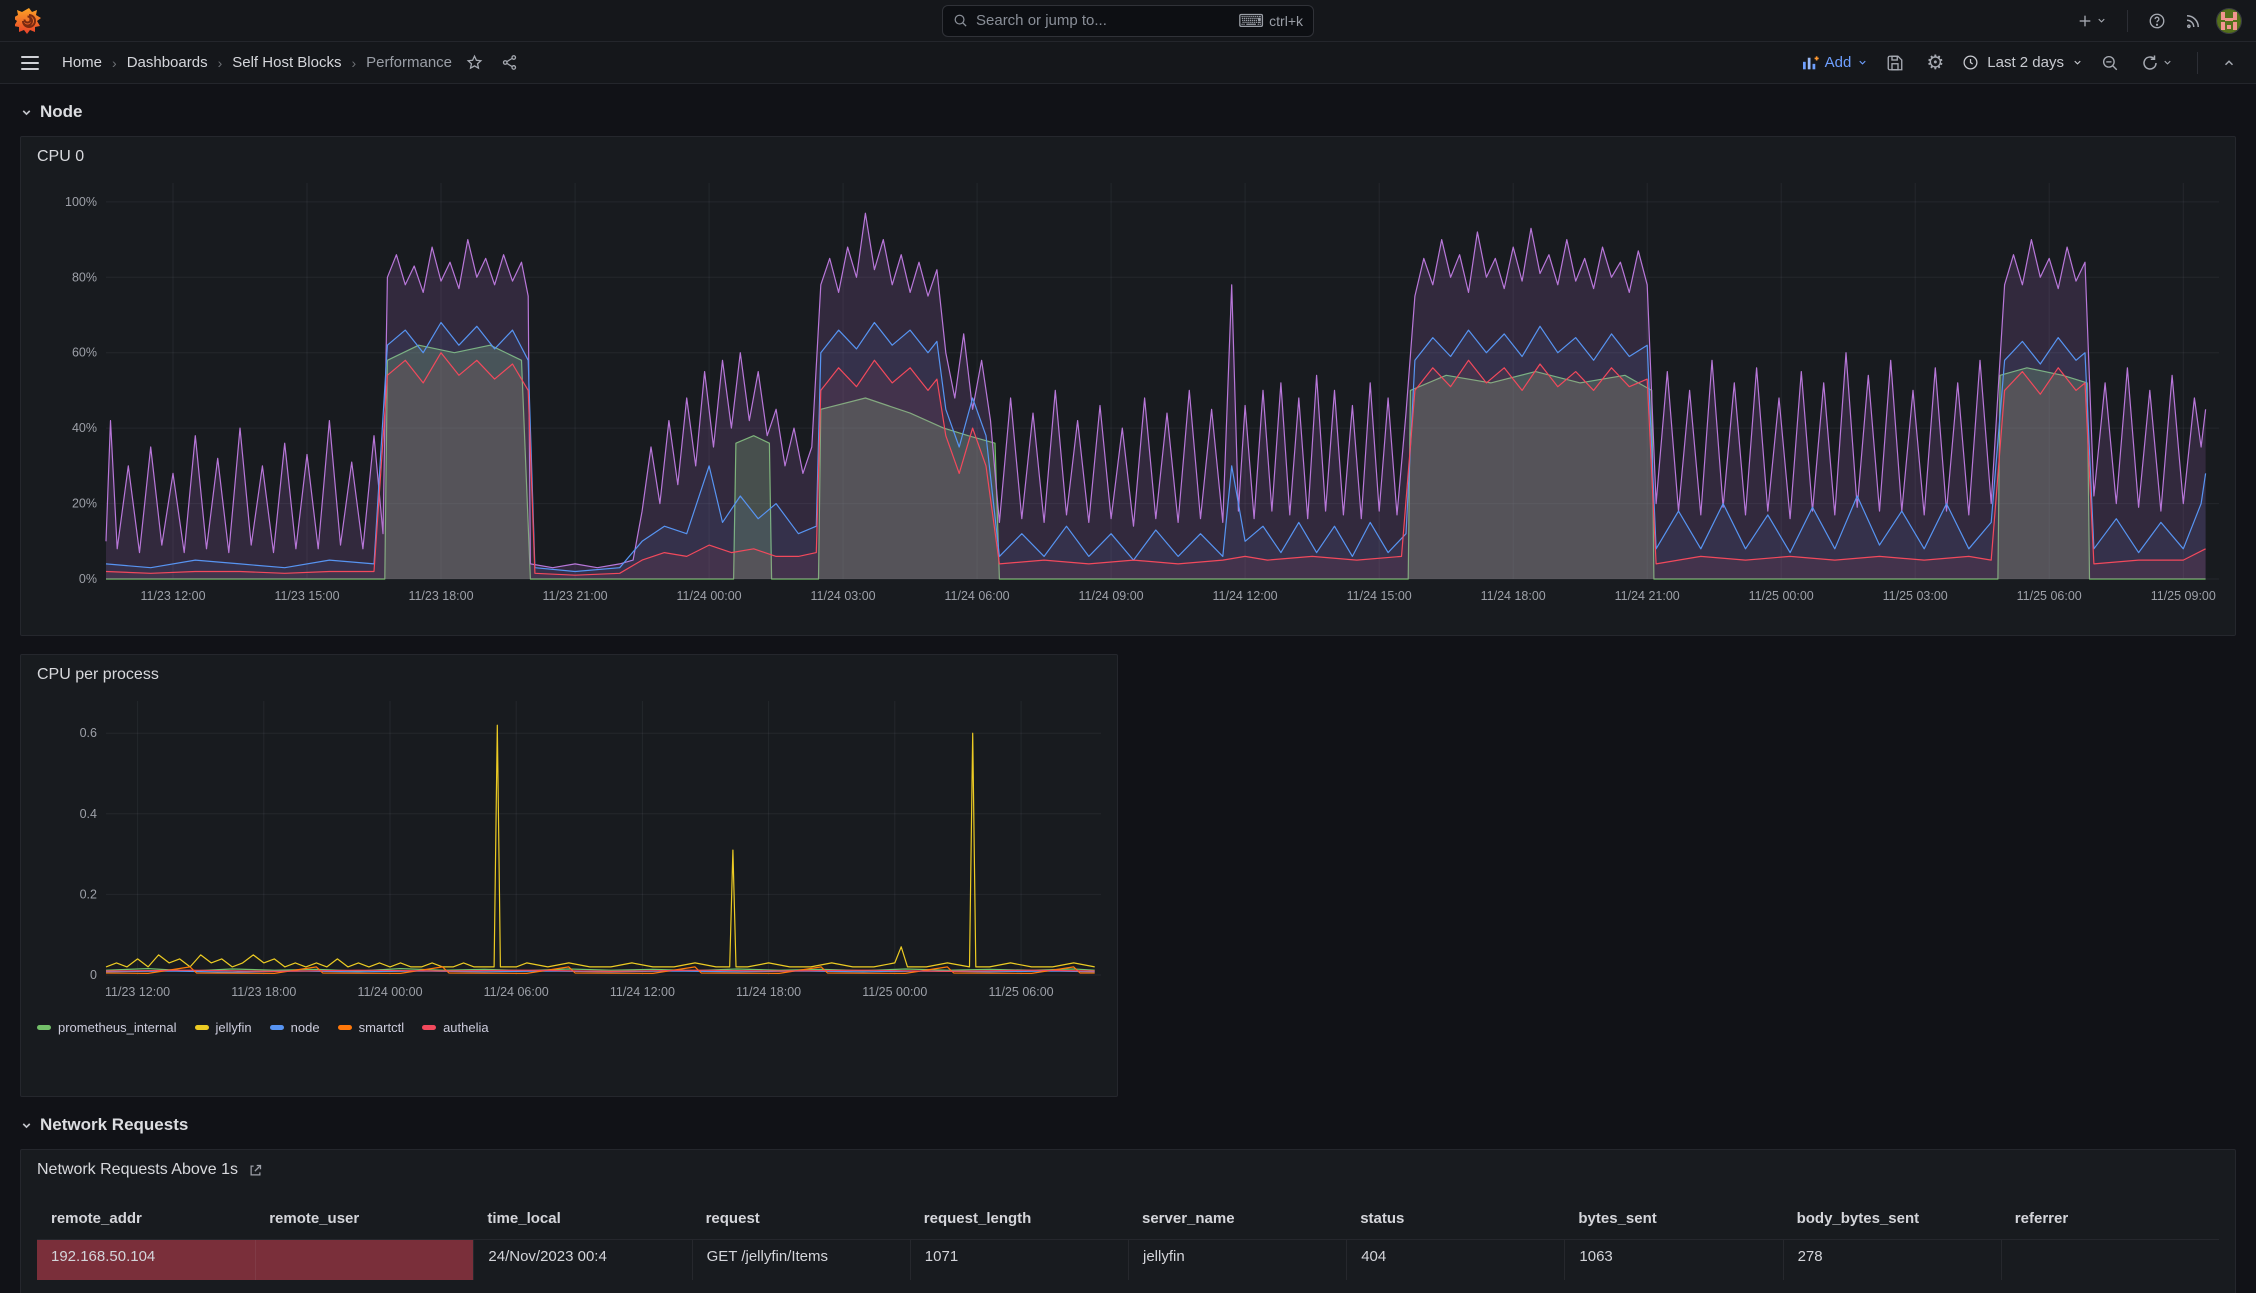 This screenshot has width=2256, height=1293. I want to click on row-node: Node, so click(1128, 112).